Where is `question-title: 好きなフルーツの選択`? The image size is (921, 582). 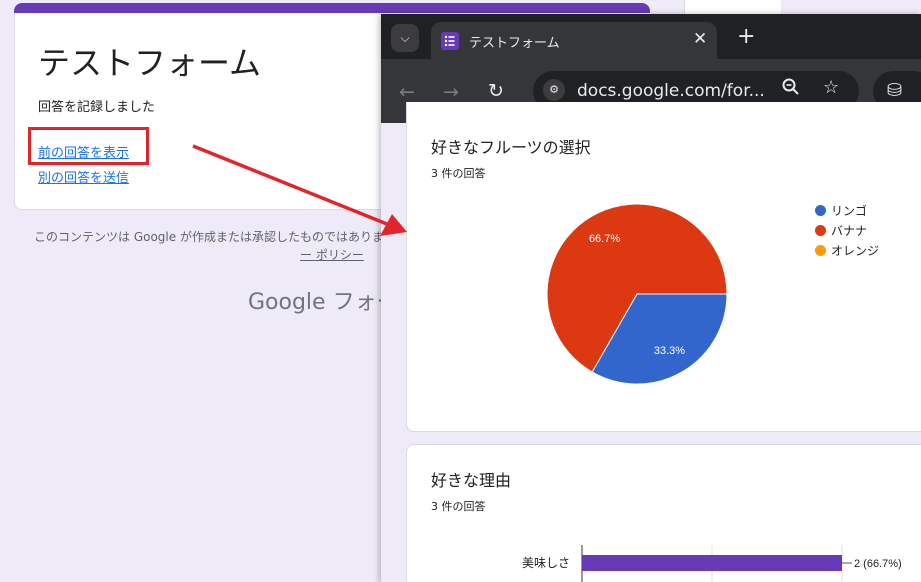
question-title: 好きなフルーツの選択 is located at coordinates (511, 147).